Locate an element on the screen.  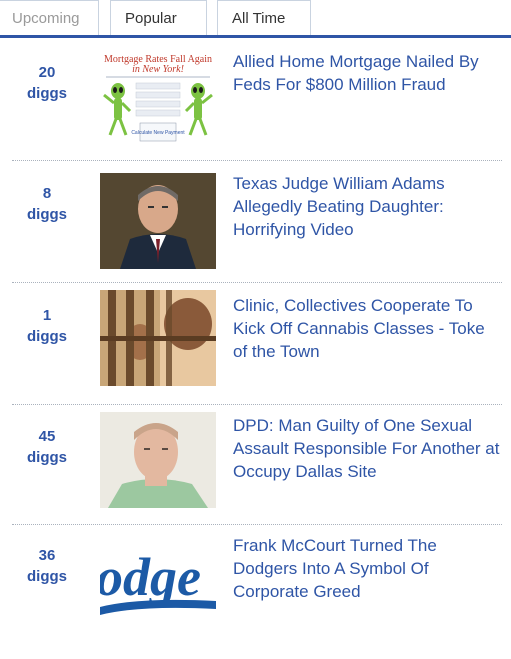
digg-count-number: 45 is located at coordinates (47, 436).